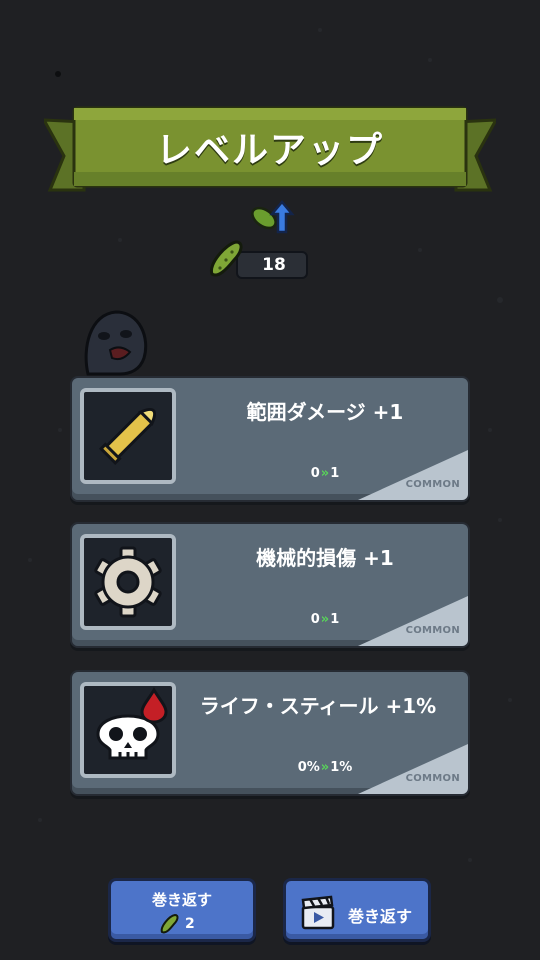 This screenshot has width=540, height=960. What do you see at coordinates (169, 923) in the screenshot?
I see `pickle-icon` at bounding box center [169, 923].